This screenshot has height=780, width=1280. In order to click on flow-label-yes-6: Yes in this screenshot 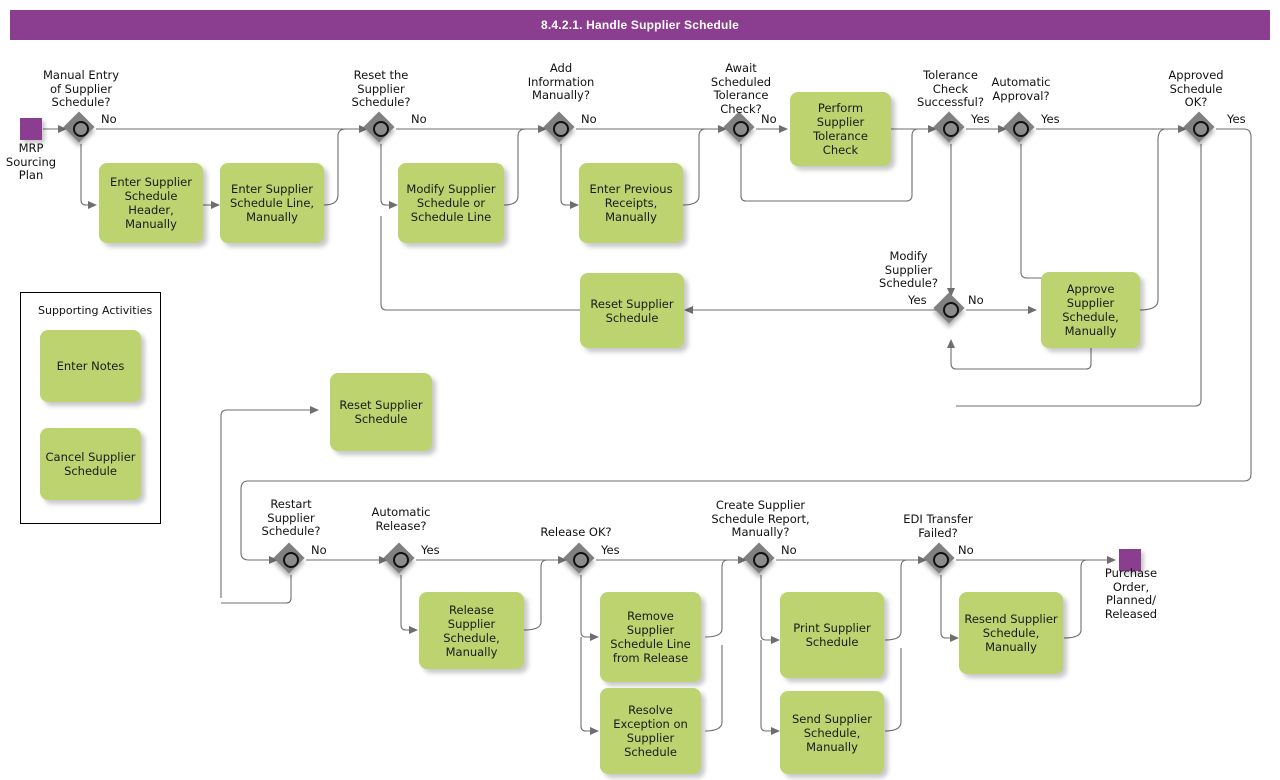, I will do `click(610, 550)`.